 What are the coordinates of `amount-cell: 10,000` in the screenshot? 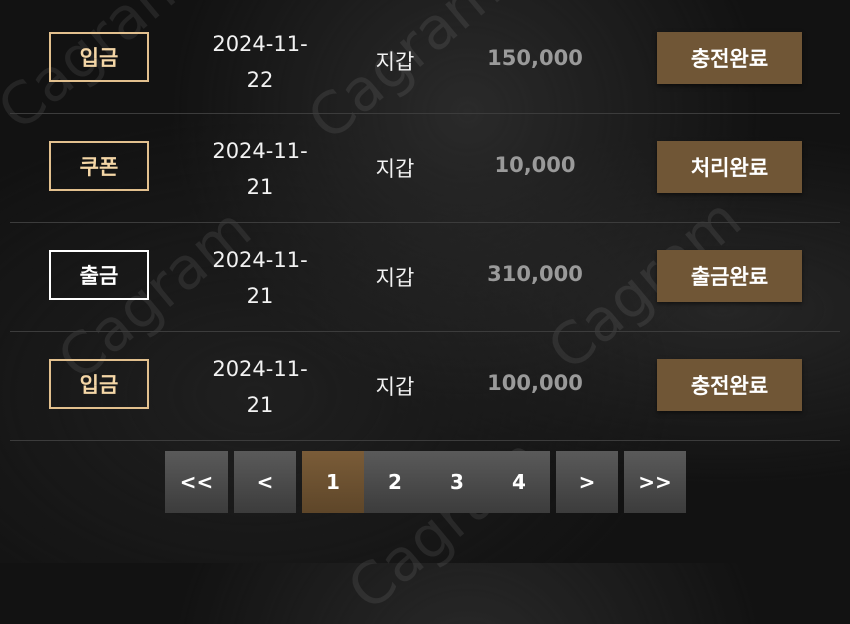 It's located at (535, 165).